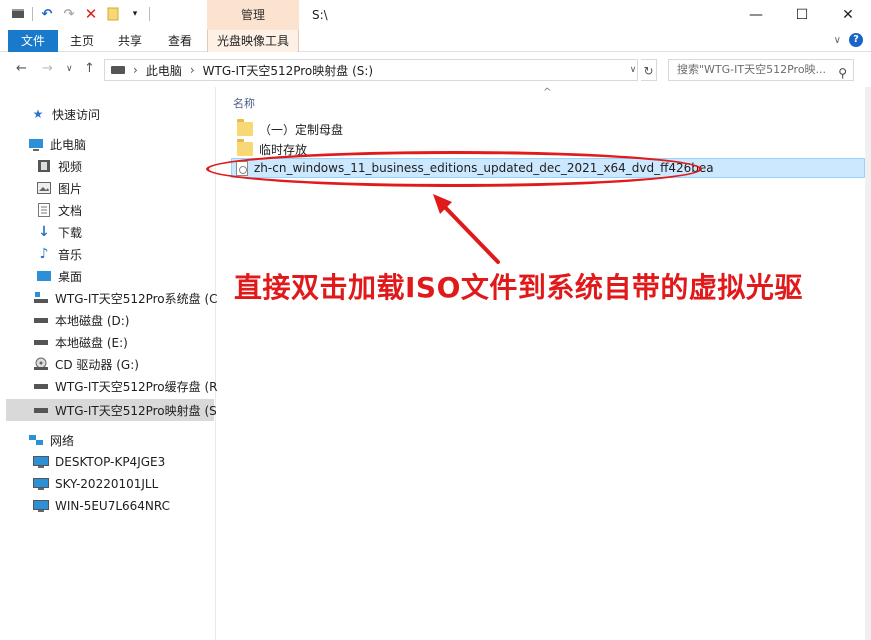 The height and width of the screenshot is (640, 871). Describe the element at coordinates (44, 166) in the screenshot. I see `video-icon` at that location.